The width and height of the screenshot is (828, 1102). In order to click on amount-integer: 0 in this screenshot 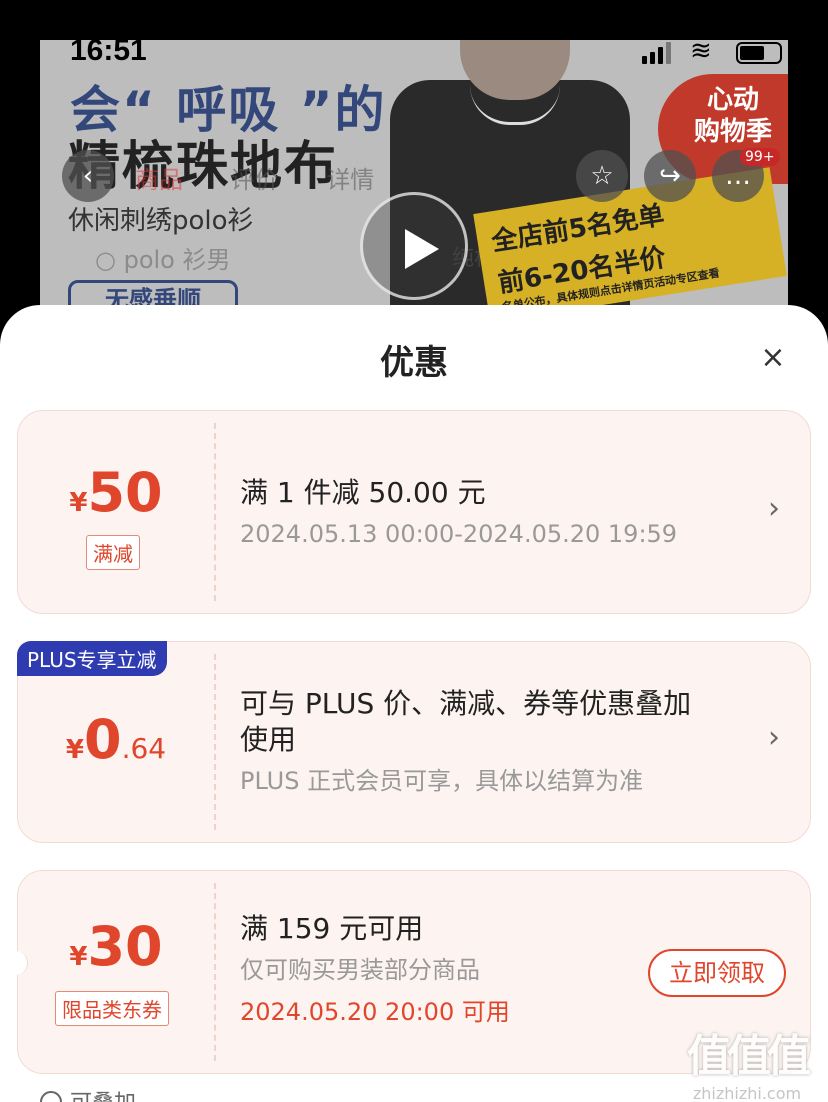, I will do `click(102, 739)`.